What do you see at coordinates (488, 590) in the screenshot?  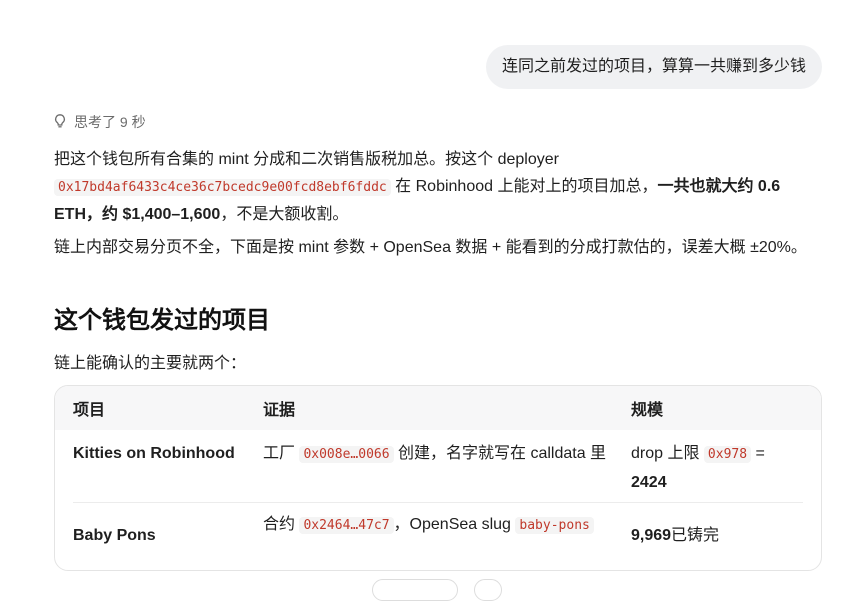 I see `scroll-button` at bounding box center [488, 590].